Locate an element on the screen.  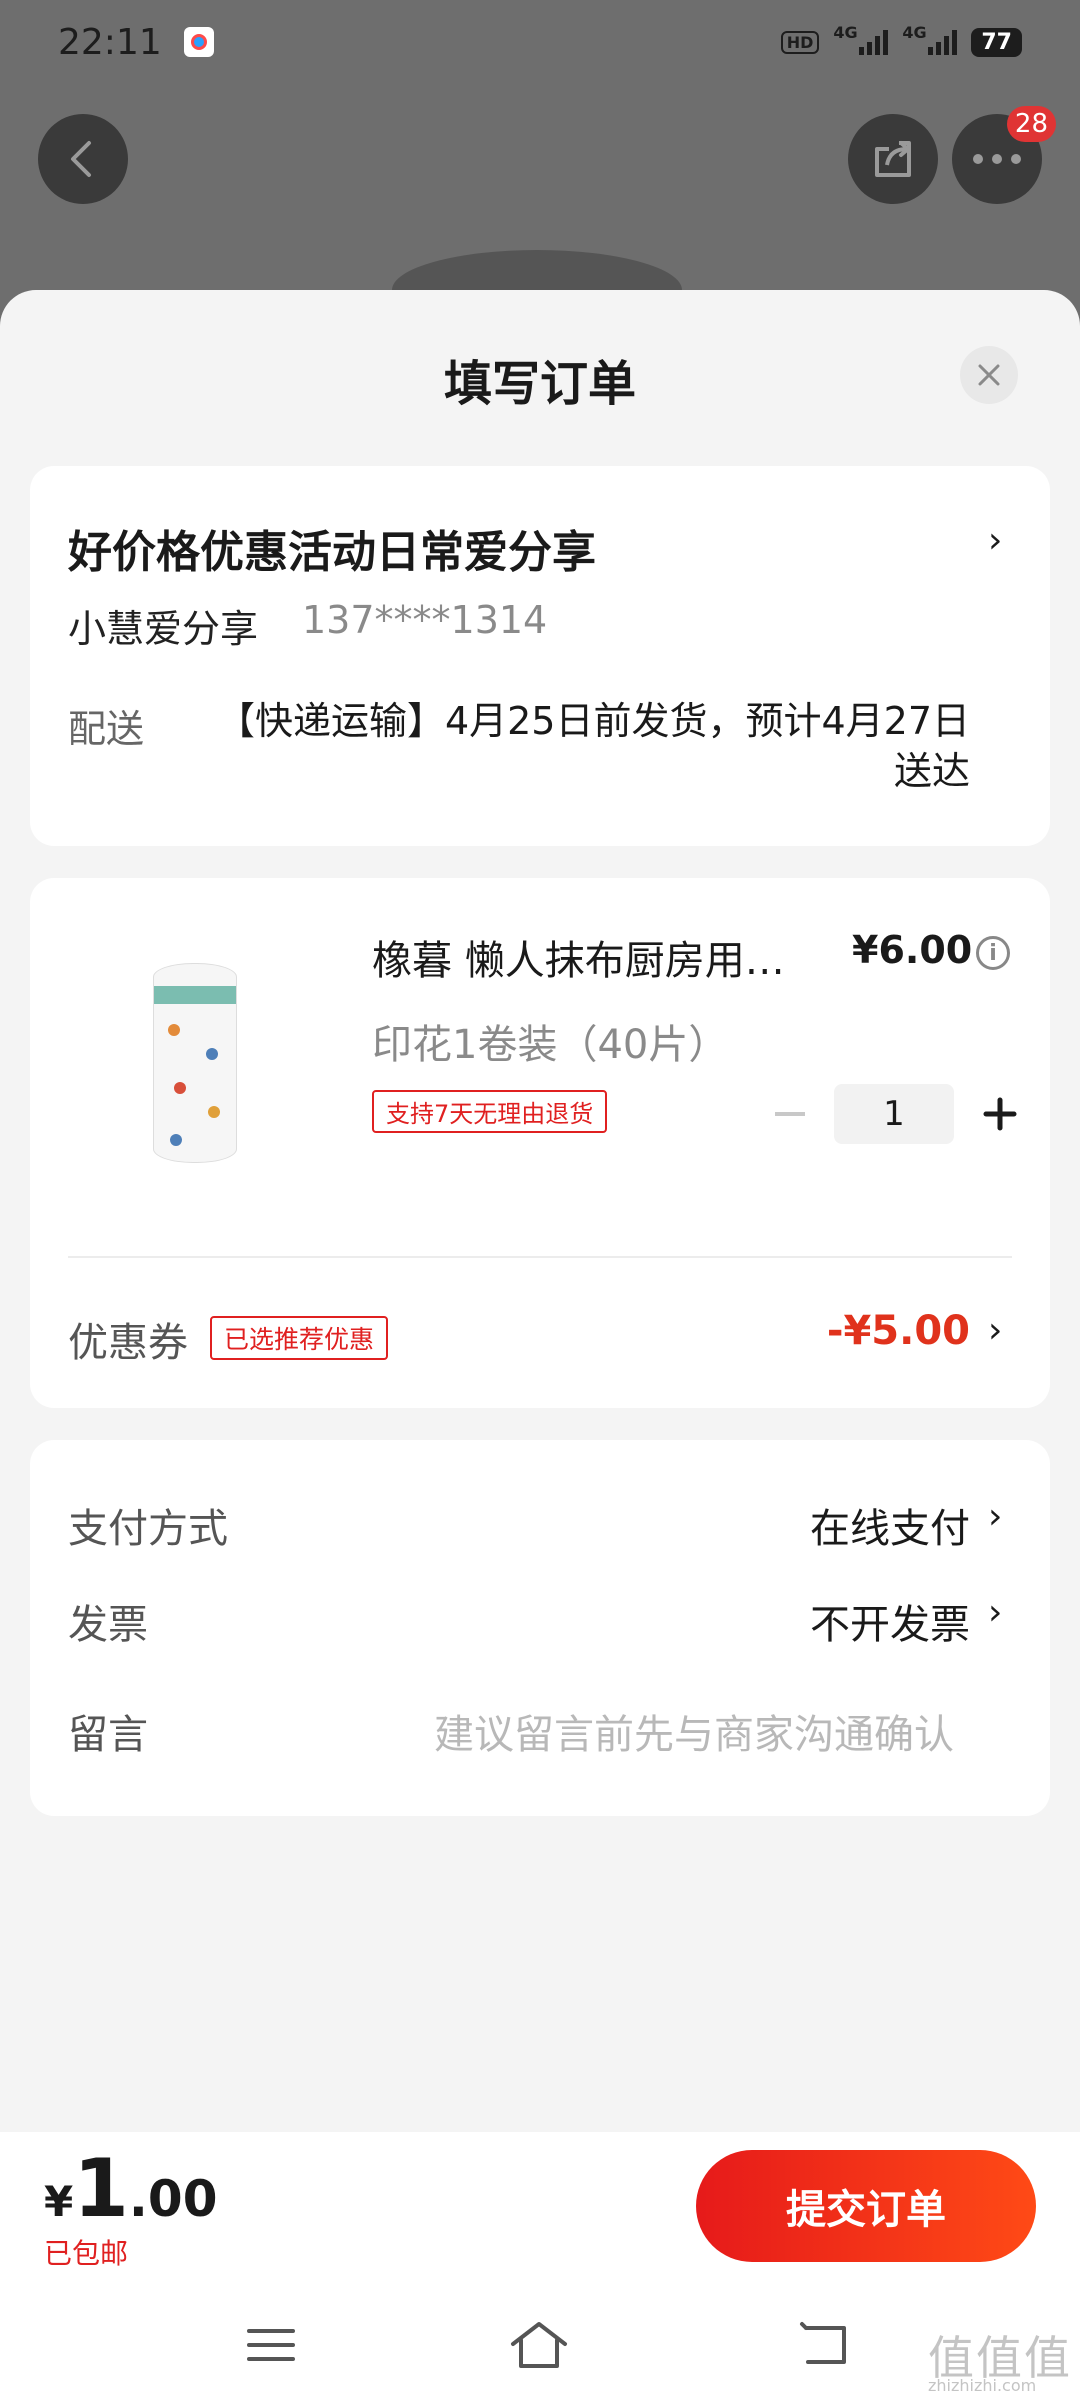
payment-label: 支付方式 is located at coordinates (148, 1529).